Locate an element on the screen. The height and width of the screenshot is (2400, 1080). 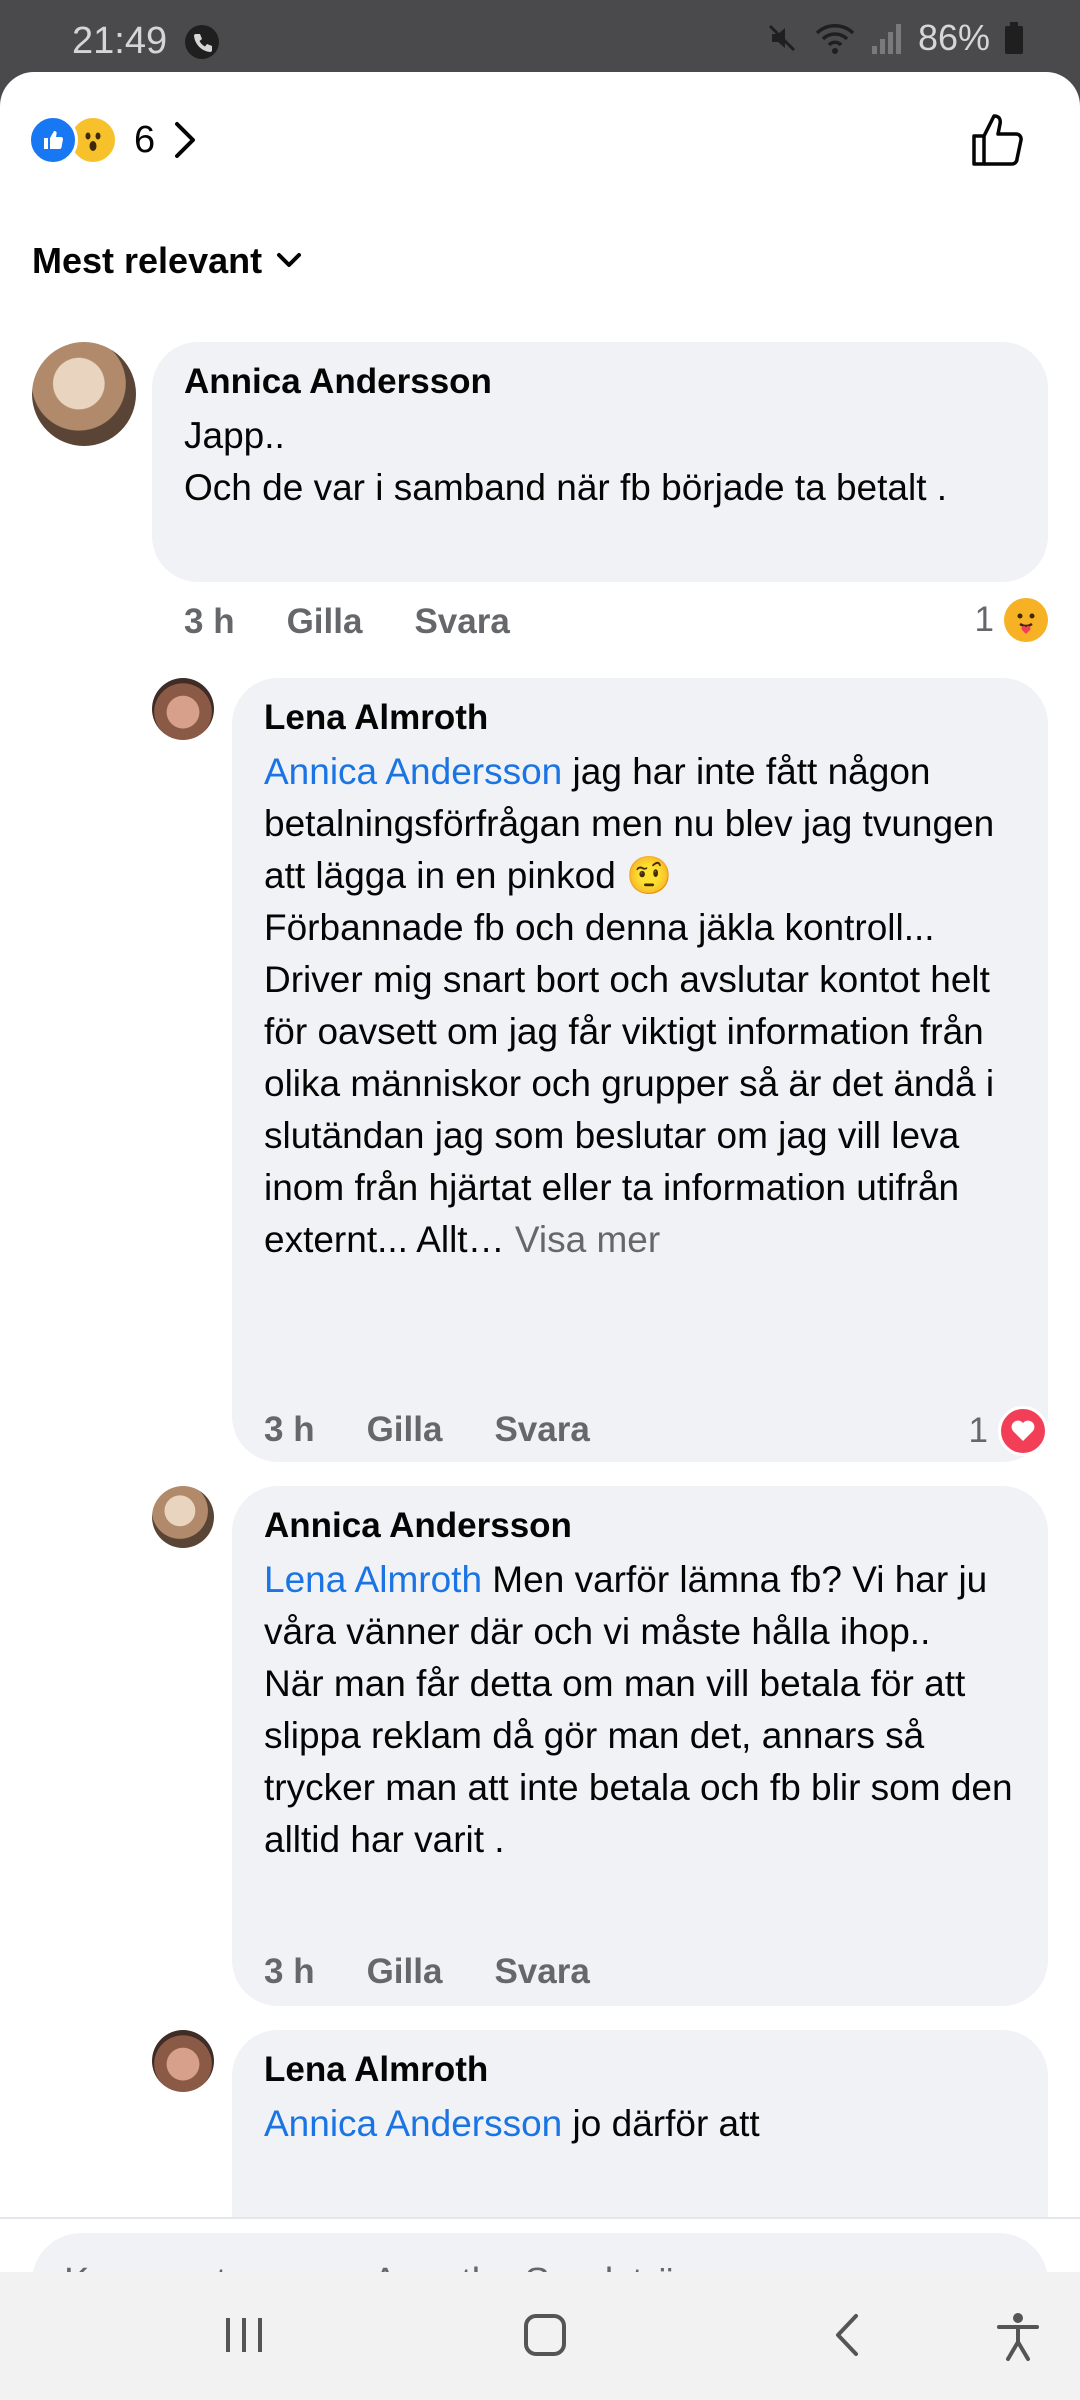
home-icon is located at coordinates (545, 2335).